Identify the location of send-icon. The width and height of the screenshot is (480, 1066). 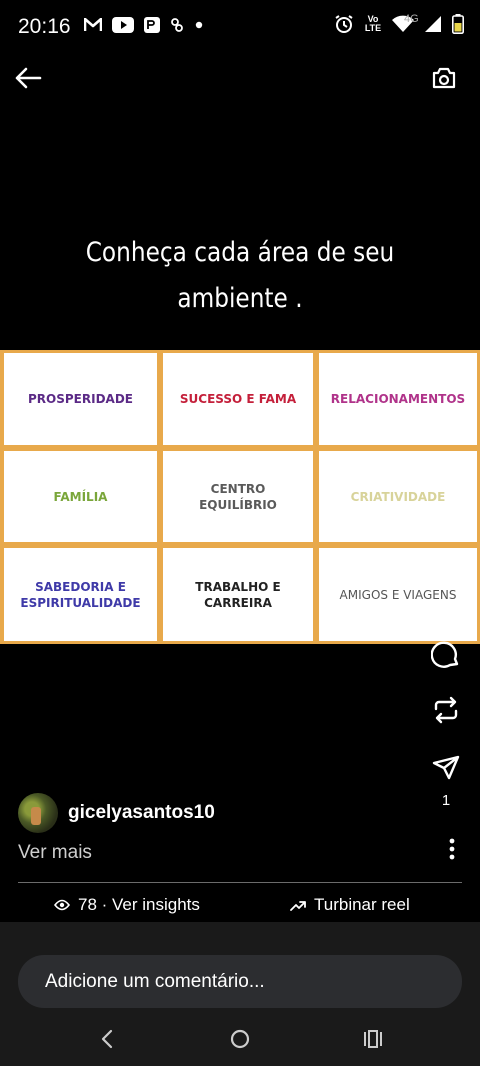
(446, 767).